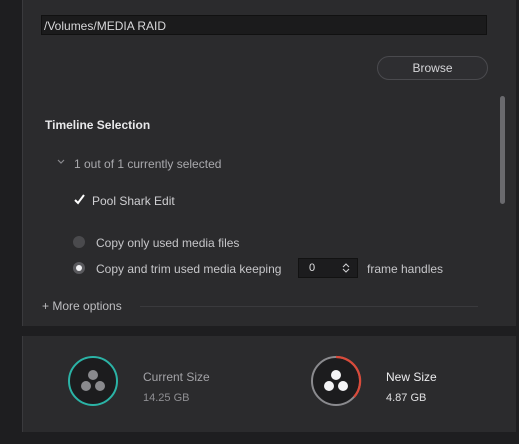 This screenshot has width=519, height=444. What do you see at coordinates (133, 201) in the screenshot?
I see `timeline-name-label: Pool Shark Edit` at bounding box center [133, 201].